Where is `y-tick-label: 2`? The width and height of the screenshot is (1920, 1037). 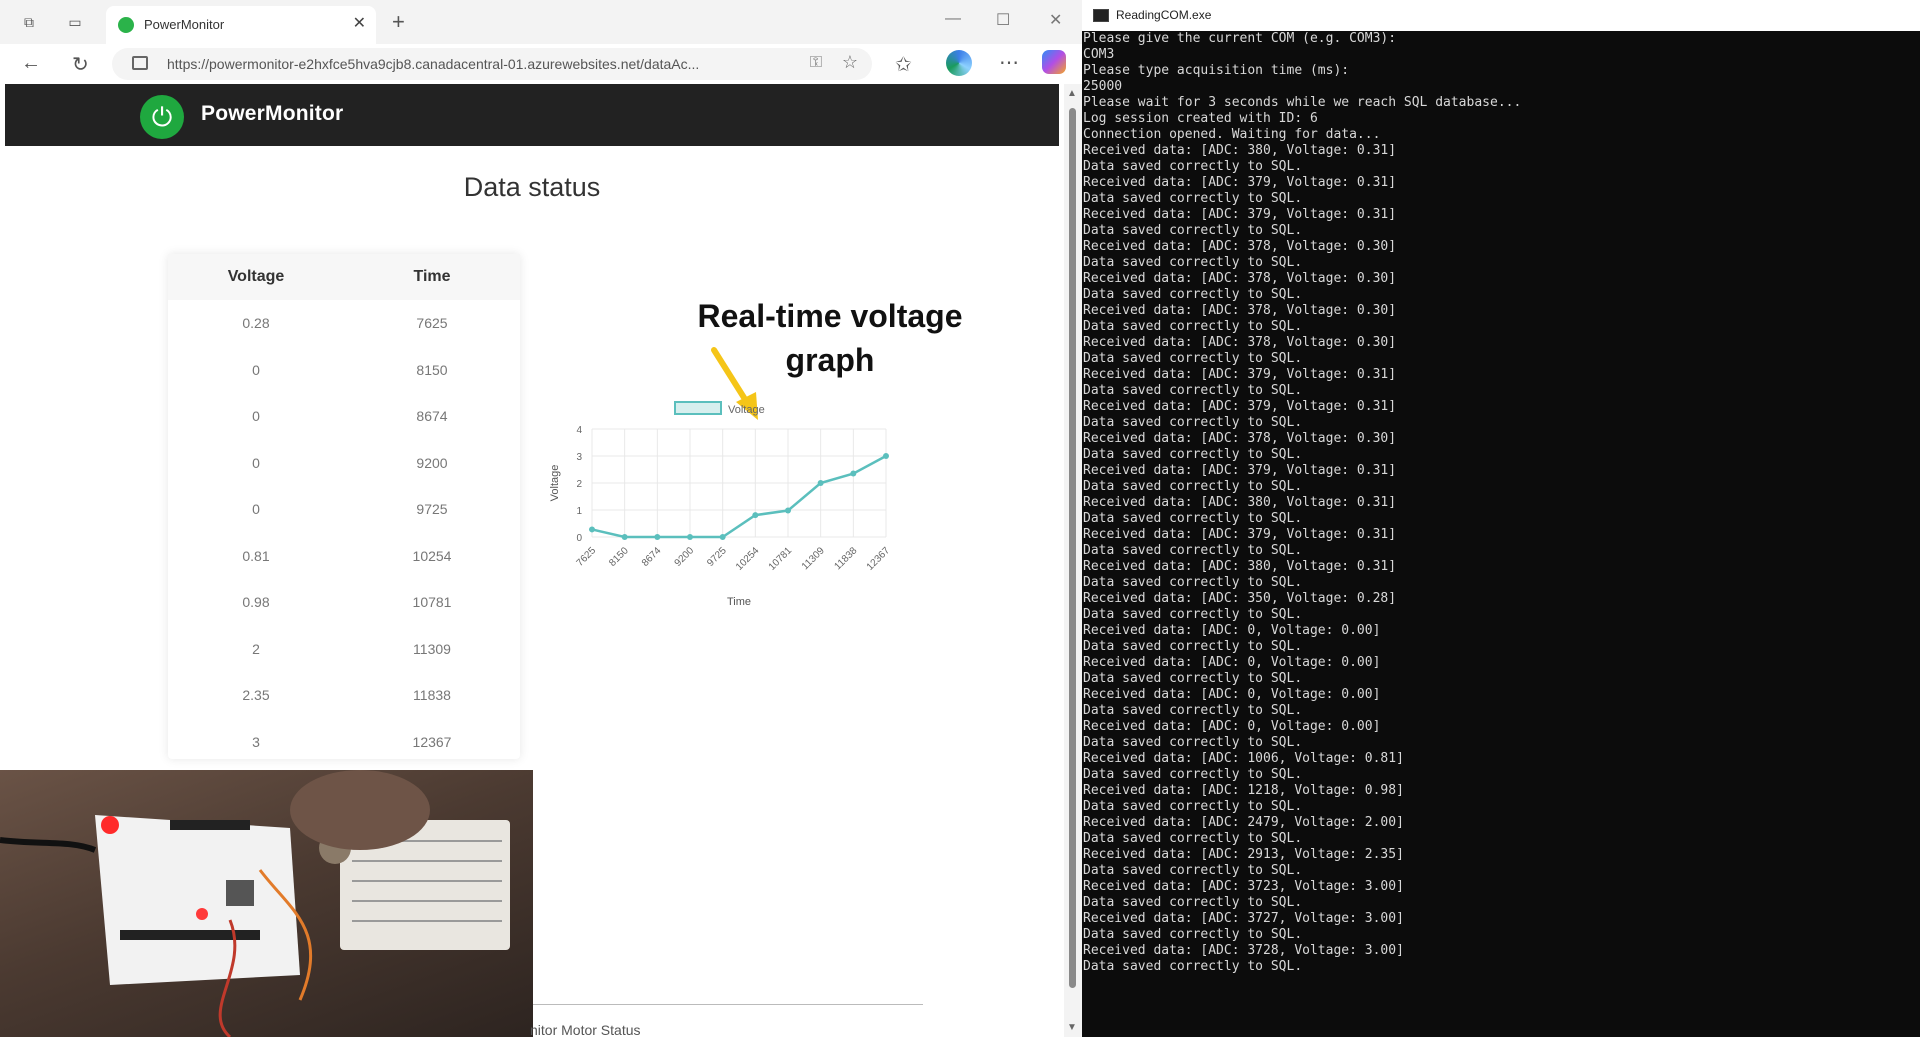
y-tick-label: 2 is located at coordinates (579, 484).